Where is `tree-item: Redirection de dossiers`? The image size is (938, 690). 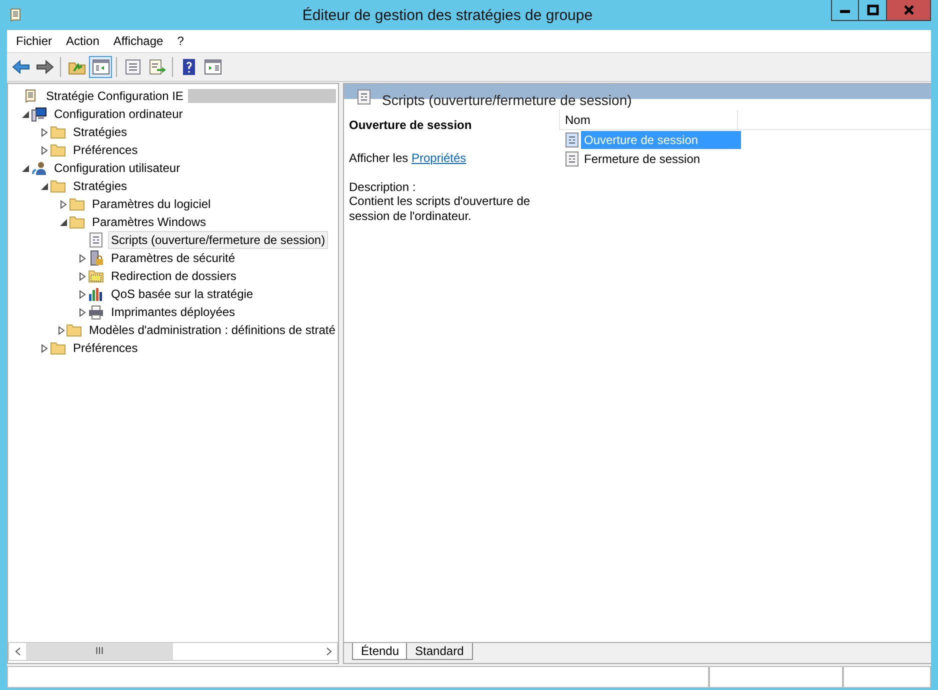
tree-item: Redirection de dossiers is located at coordinates (174, 276).